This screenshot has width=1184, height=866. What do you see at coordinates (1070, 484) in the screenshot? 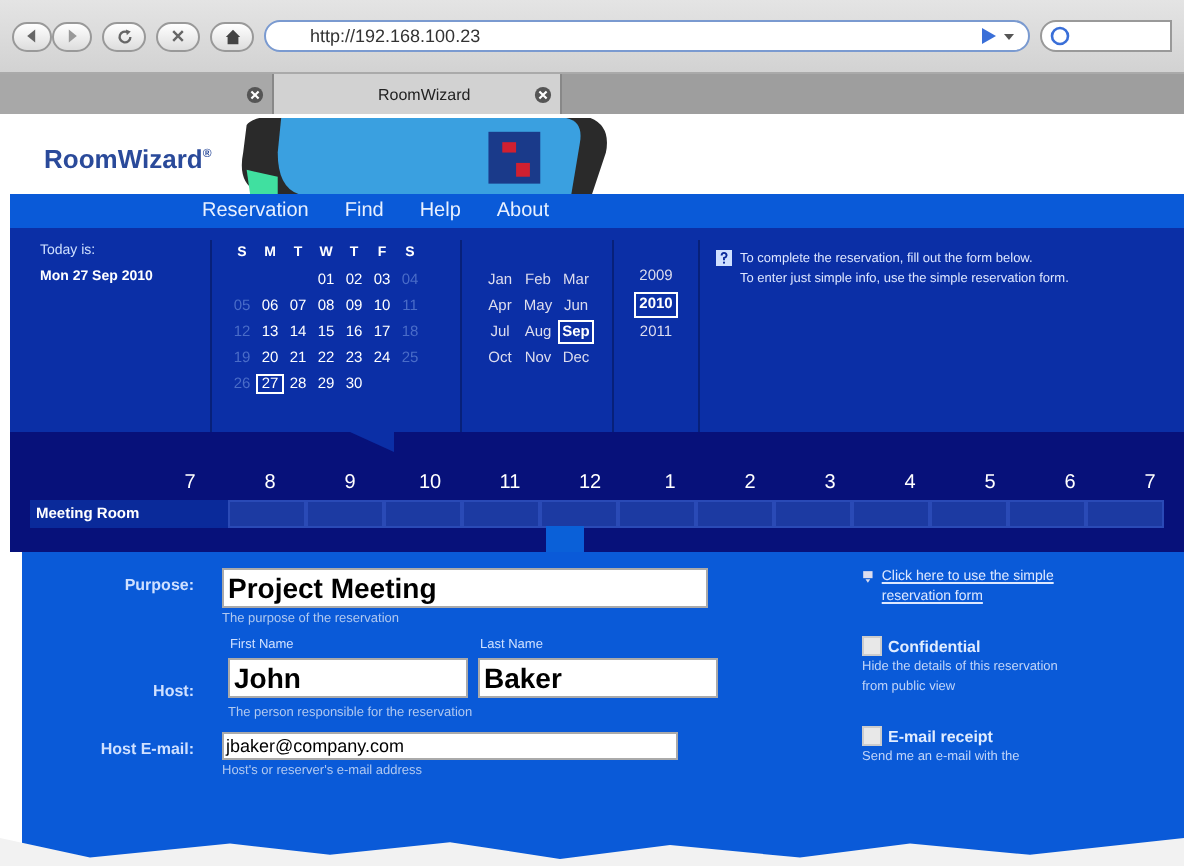
I see `hour-label: 6` at bounding box center [1070, 484].